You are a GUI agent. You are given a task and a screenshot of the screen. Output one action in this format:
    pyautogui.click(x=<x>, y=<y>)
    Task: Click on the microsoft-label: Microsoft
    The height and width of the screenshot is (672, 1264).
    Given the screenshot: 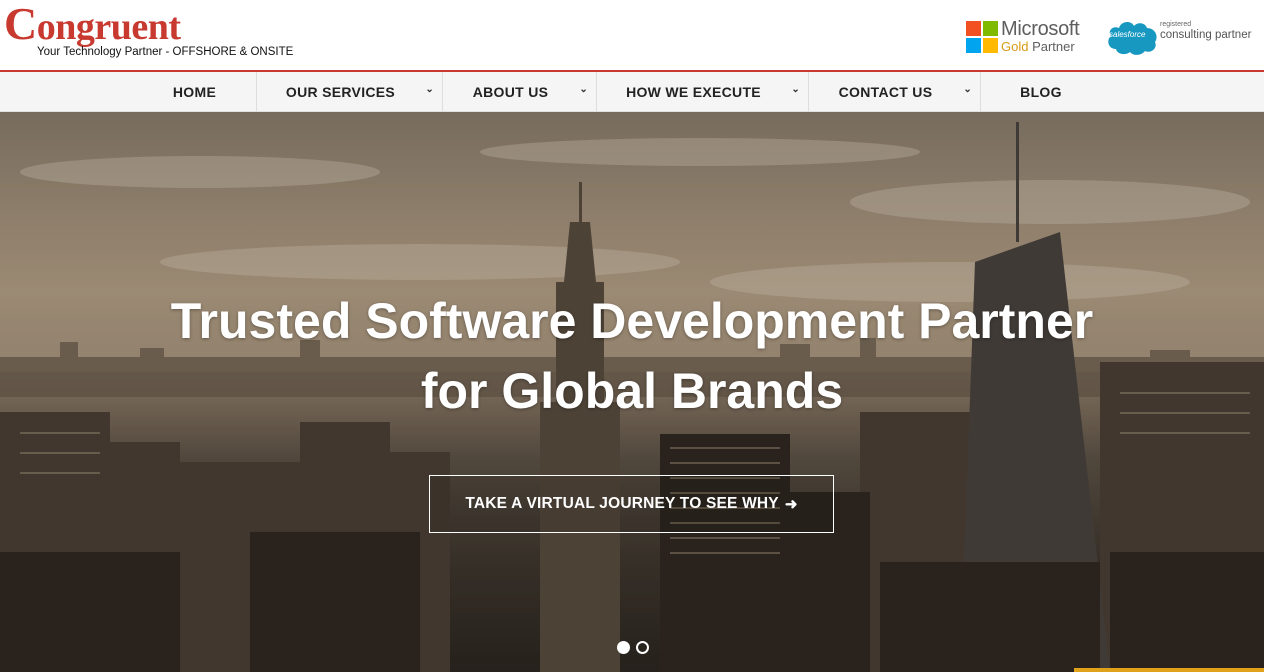 What is the action you would take?
    pyautogui.click(x=1040, y=29)
    